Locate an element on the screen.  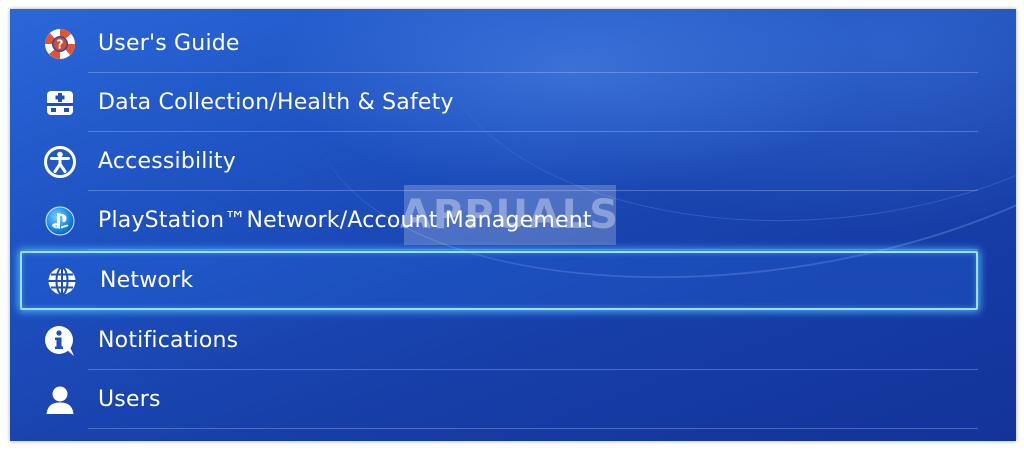
menu-item-users-guide: ? User's Guide is located at coordinates (499, 43).